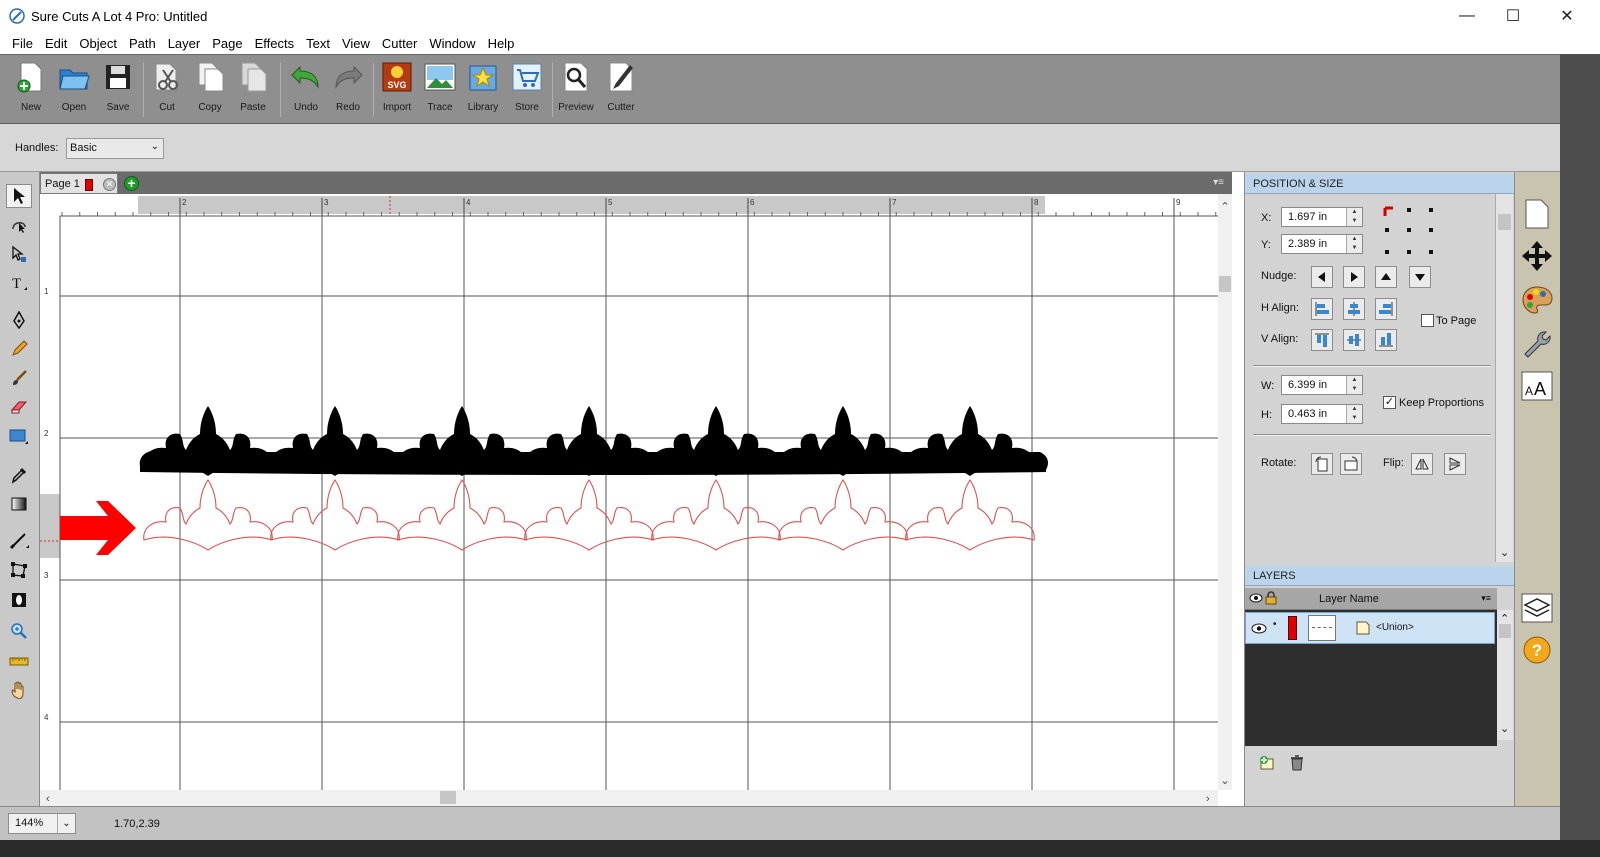 This screenshot has width=1600, height=857. Describe the element at coordinates (1537, 608) in the screenshot. I see `layers-panel-button` at that location.